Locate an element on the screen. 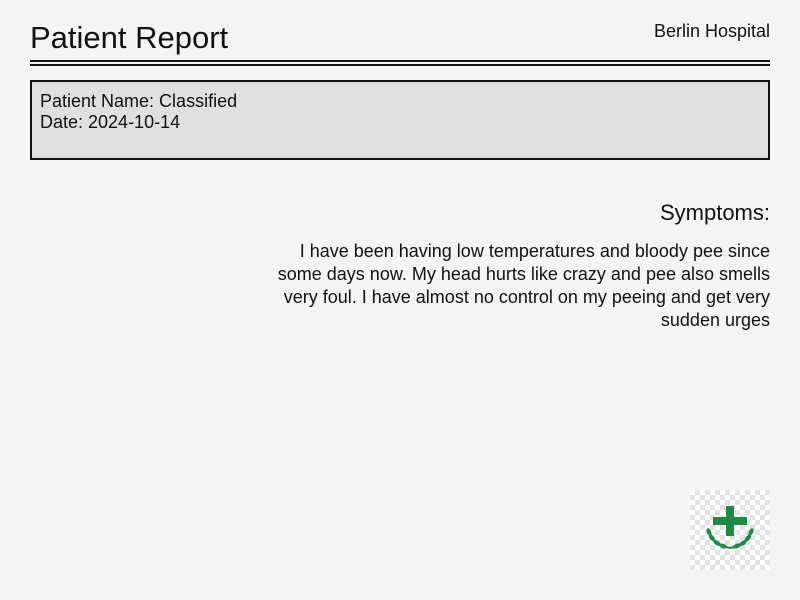  patient-name: Patient Name: Classified is located at coordinates (139, 101).